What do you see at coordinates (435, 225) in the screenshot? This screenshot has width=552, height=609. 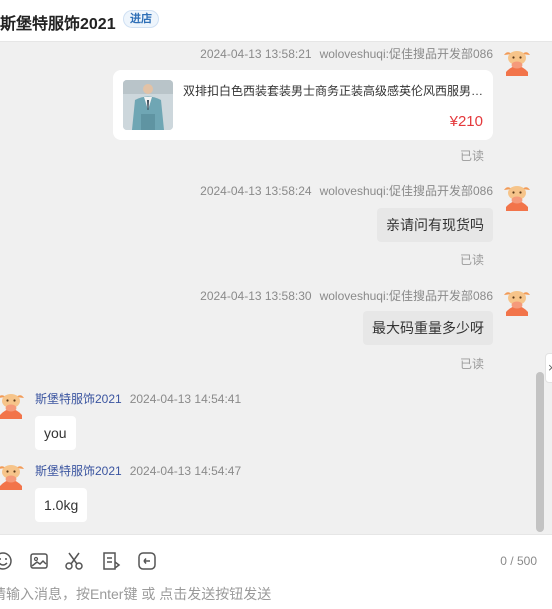 I see `message-bubble: 亲请问有现货吗` at bounding box center [435, 225].